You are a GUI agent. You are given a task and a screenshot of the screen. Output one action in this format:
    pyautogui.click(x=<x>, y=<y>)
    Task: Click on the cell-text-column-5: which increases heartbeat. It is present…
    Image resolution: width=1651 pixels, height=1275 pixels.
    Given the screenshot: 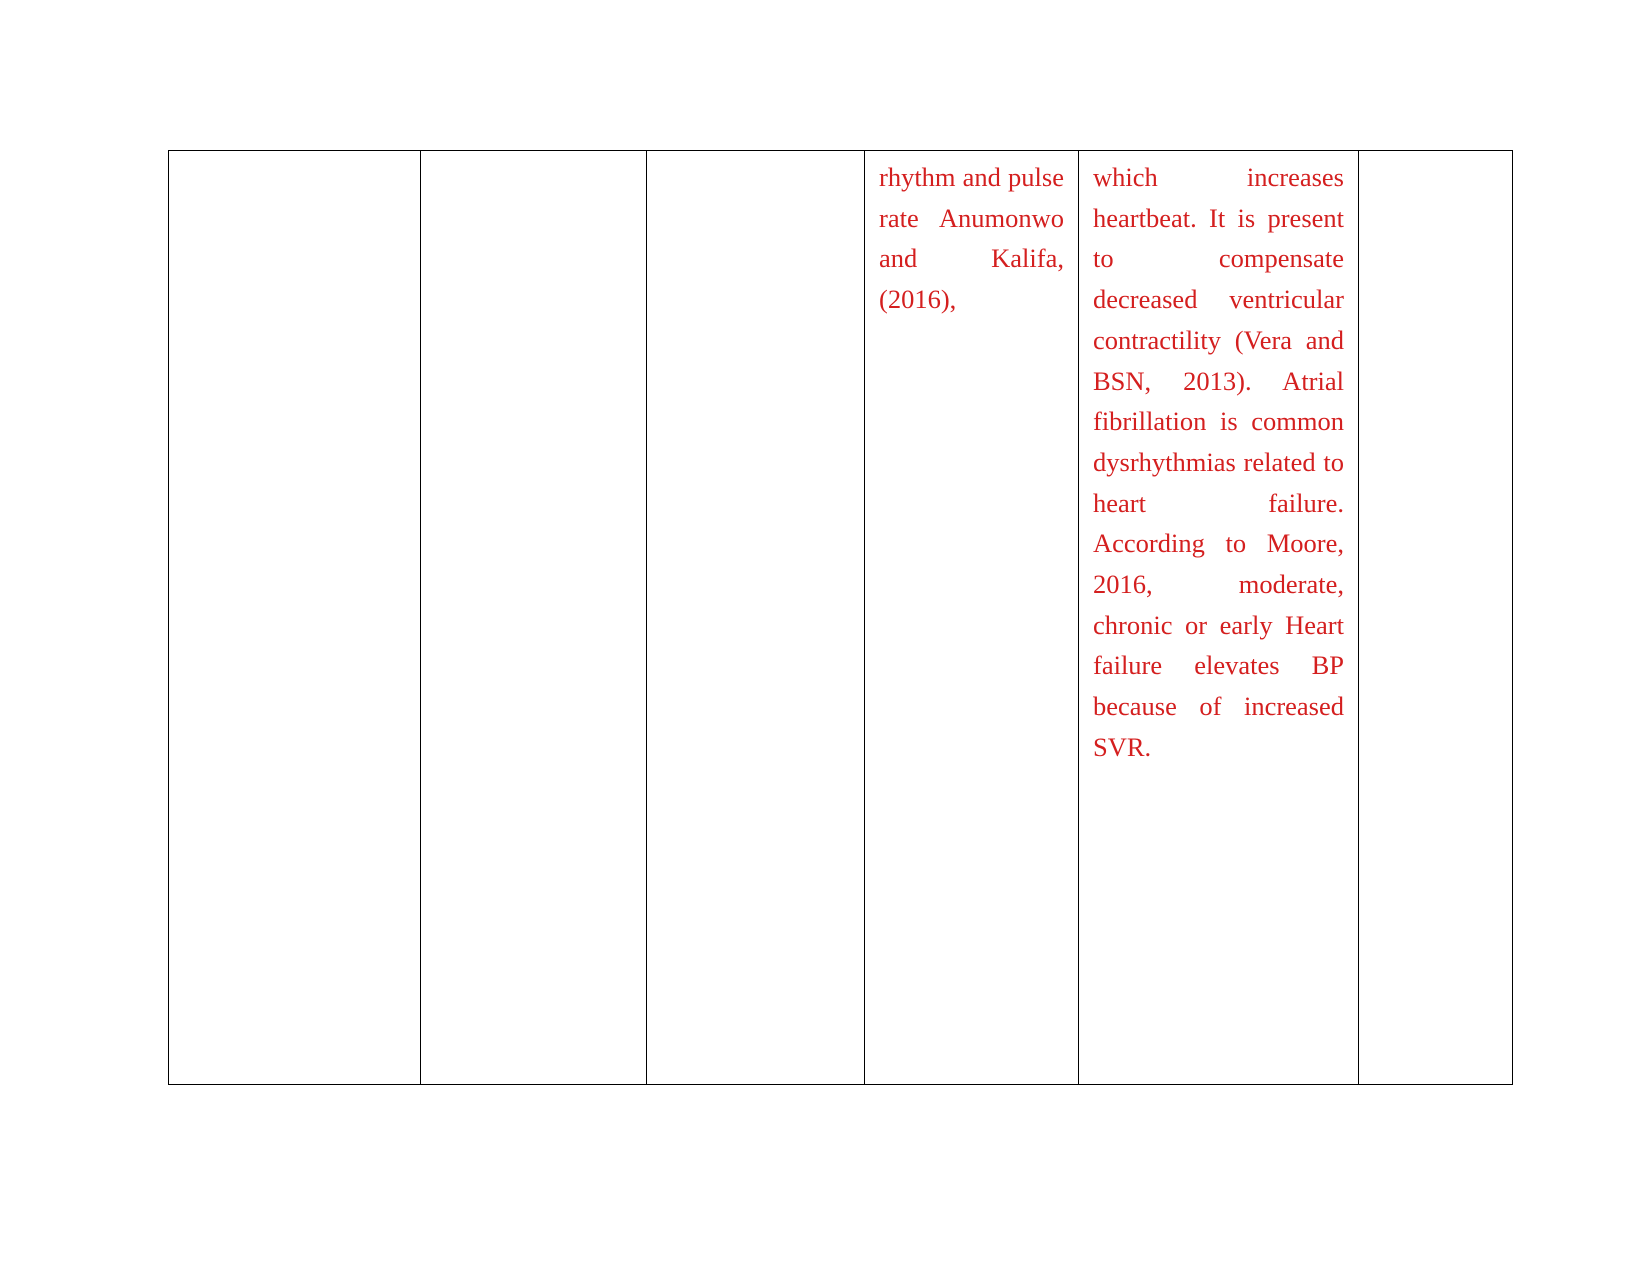 What is the action you would take?
    pyautogui.click(x=1218, y=462)
    